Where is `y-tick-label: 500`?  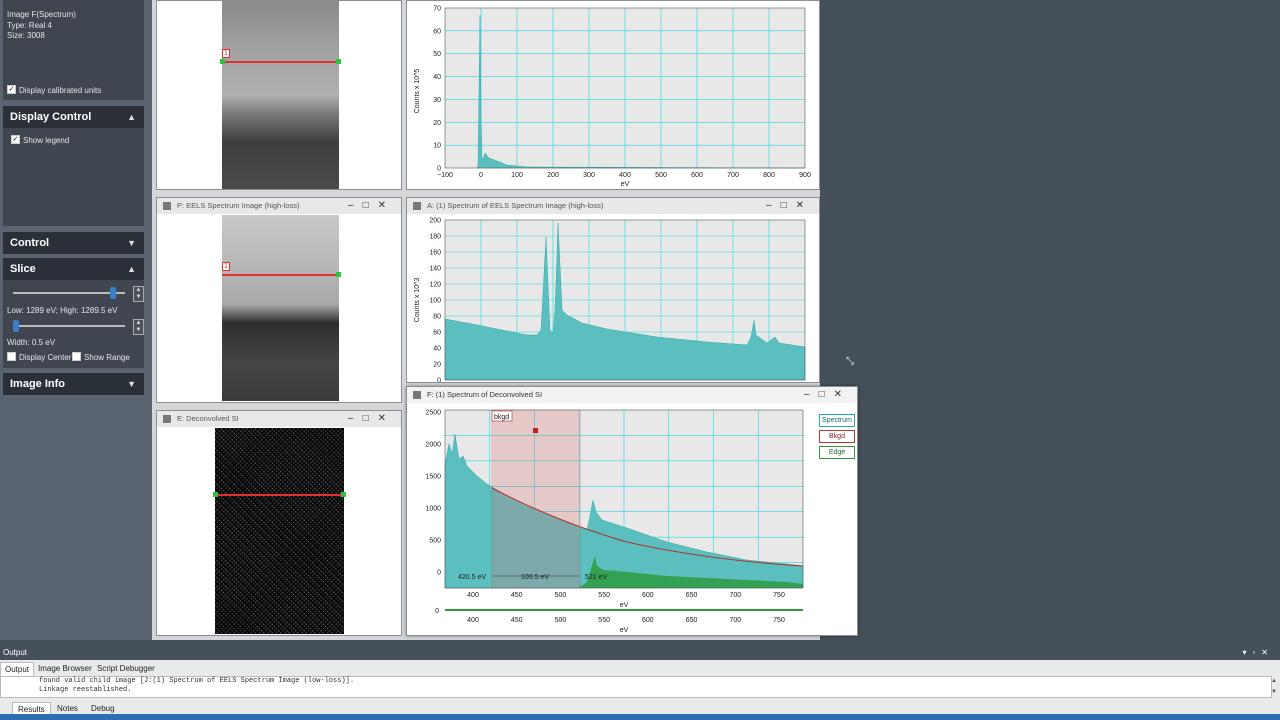 y-tick-label: 500 is located at coordinates (435, 541).